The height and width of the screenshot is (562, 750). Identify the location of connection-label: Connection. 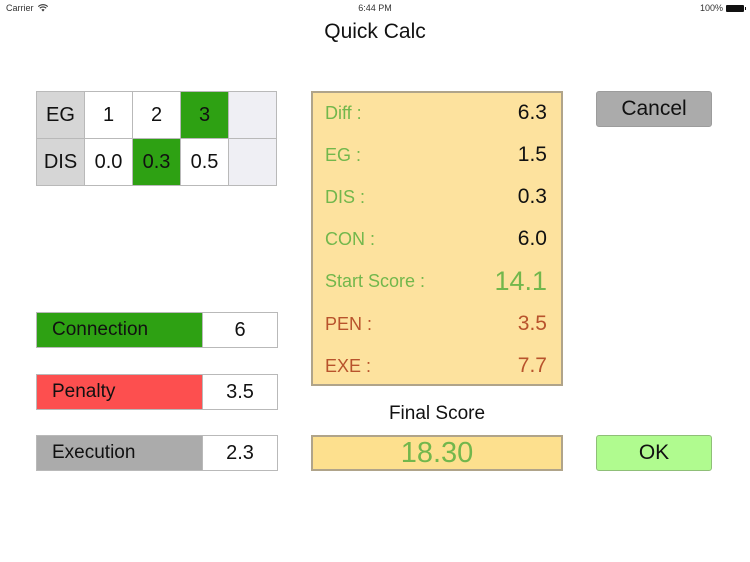
(119, 330).